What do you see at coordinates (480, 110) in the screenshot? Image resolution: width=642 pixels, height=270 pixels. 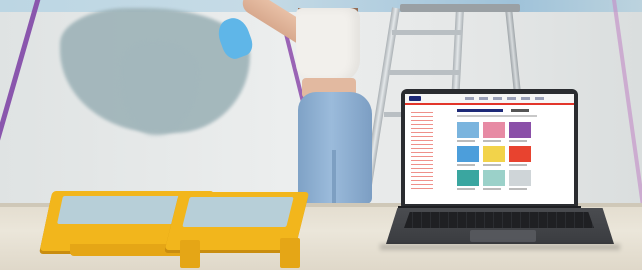 I see `website-heading` at bounding box center [480, 110].